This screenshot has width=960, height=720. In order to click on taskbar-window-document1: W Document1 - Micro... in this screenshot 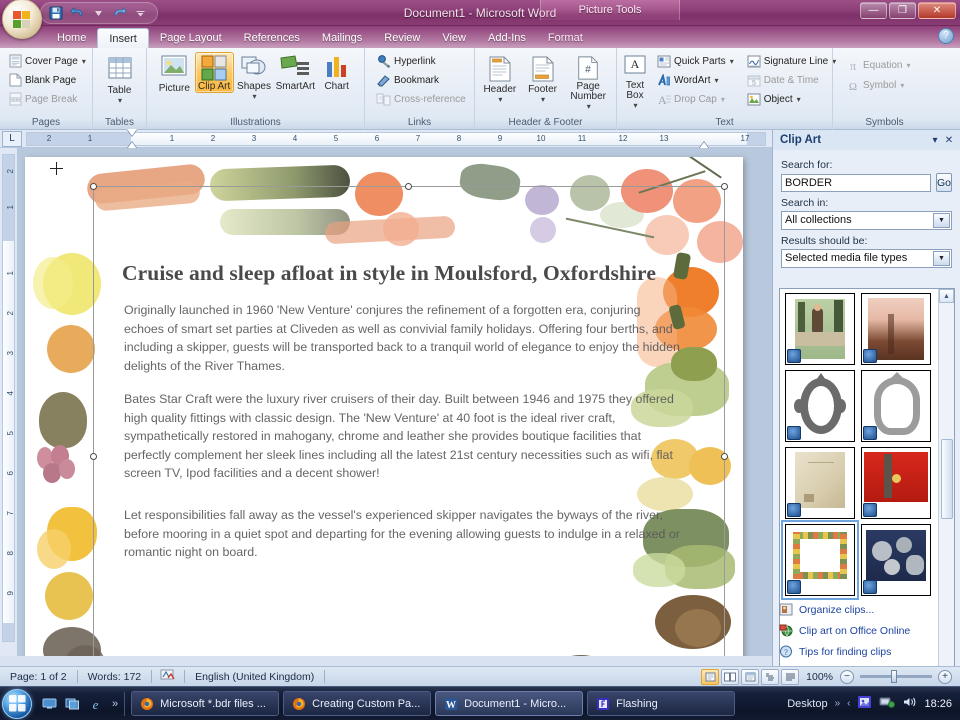, I will do `click(509, 703)`.